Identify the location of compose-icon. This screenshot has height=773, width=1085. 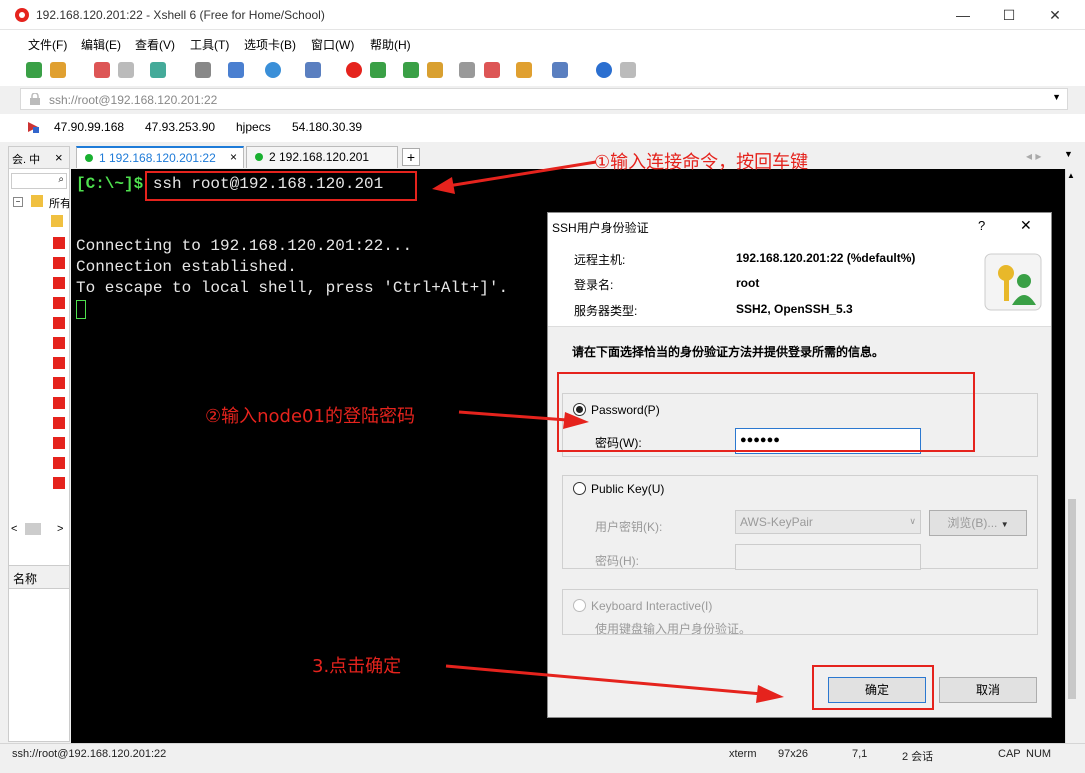
(492, 70).